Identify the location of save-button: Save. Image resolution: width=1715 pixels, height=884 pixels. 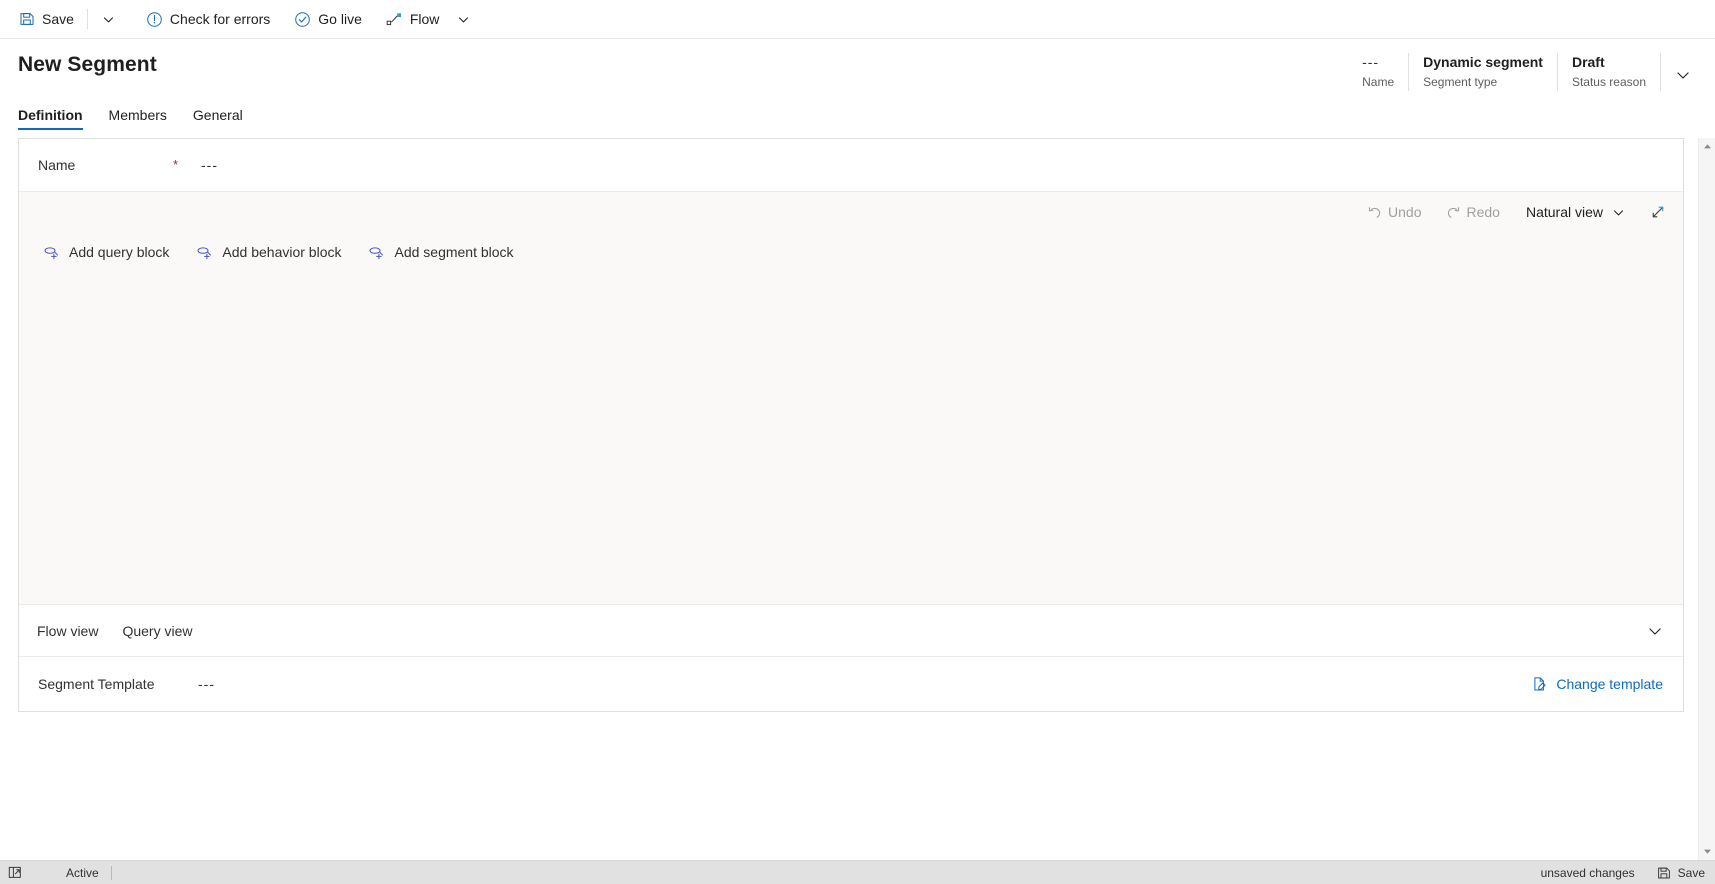
(46, 19).